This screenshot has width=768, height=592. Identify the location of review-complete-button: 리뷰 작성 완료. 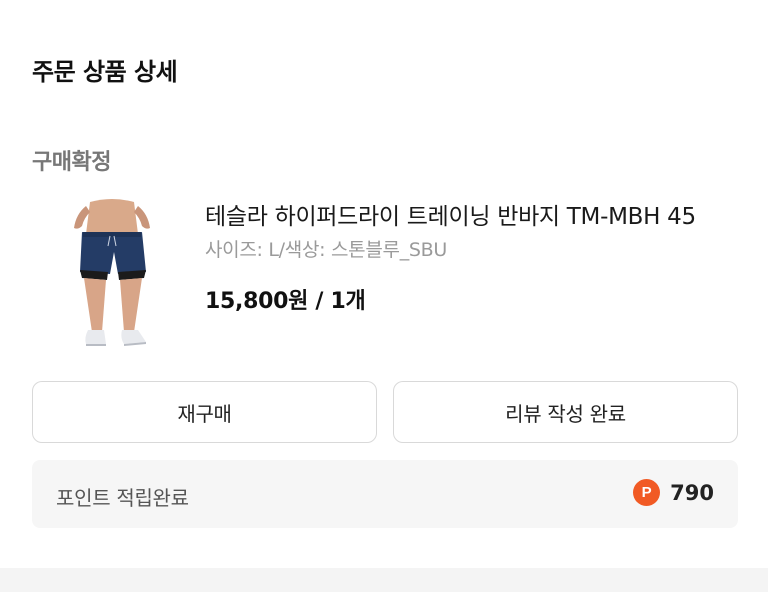
(565, 412).